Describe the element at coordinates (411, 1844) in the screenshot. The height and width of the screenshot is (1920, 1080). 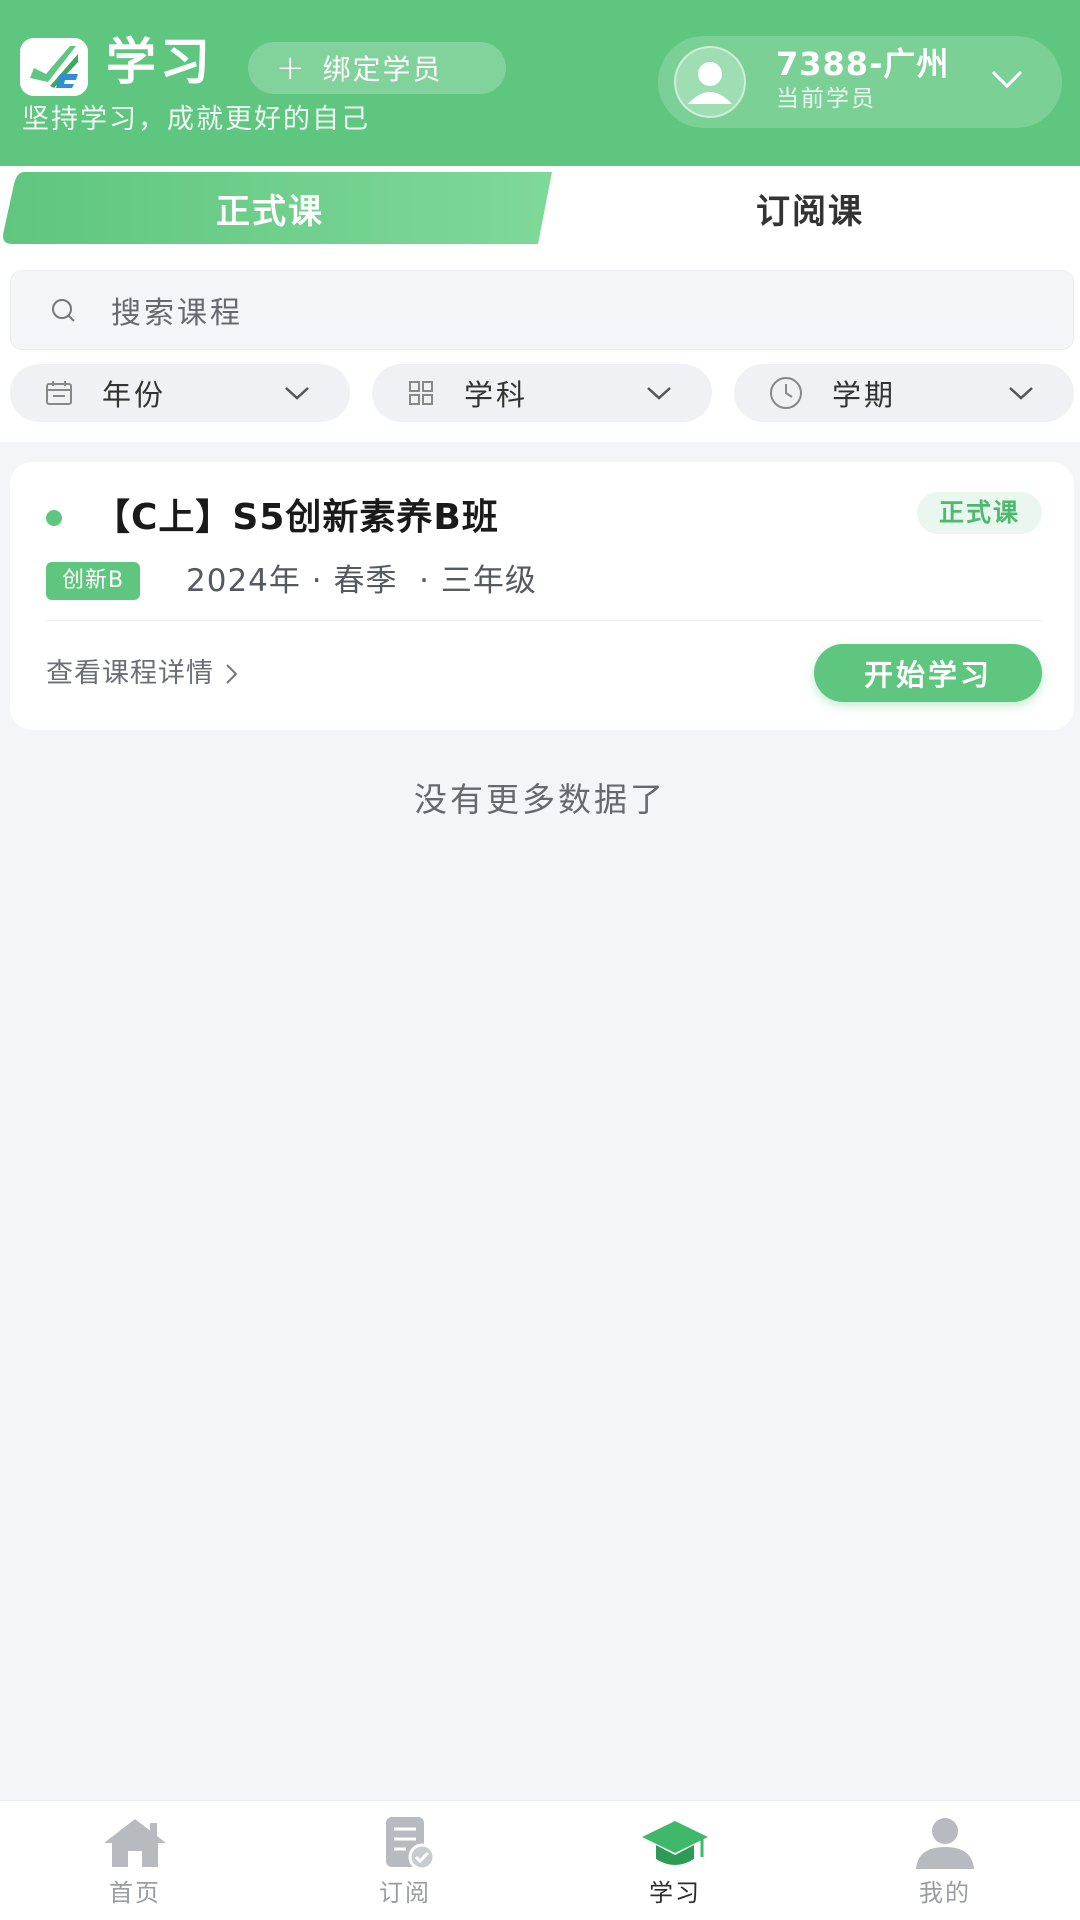
I see `subscription-icon` at that location.